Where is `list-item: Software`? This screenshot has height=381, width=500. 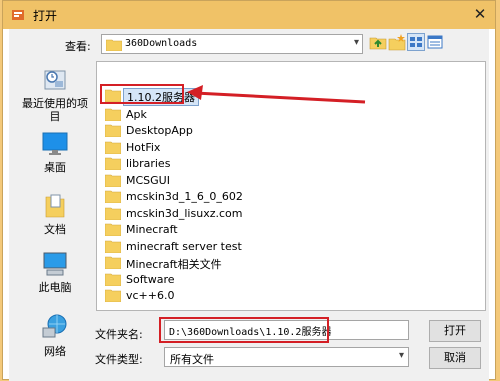
list-item: Software is located at coordinates (205, 280).